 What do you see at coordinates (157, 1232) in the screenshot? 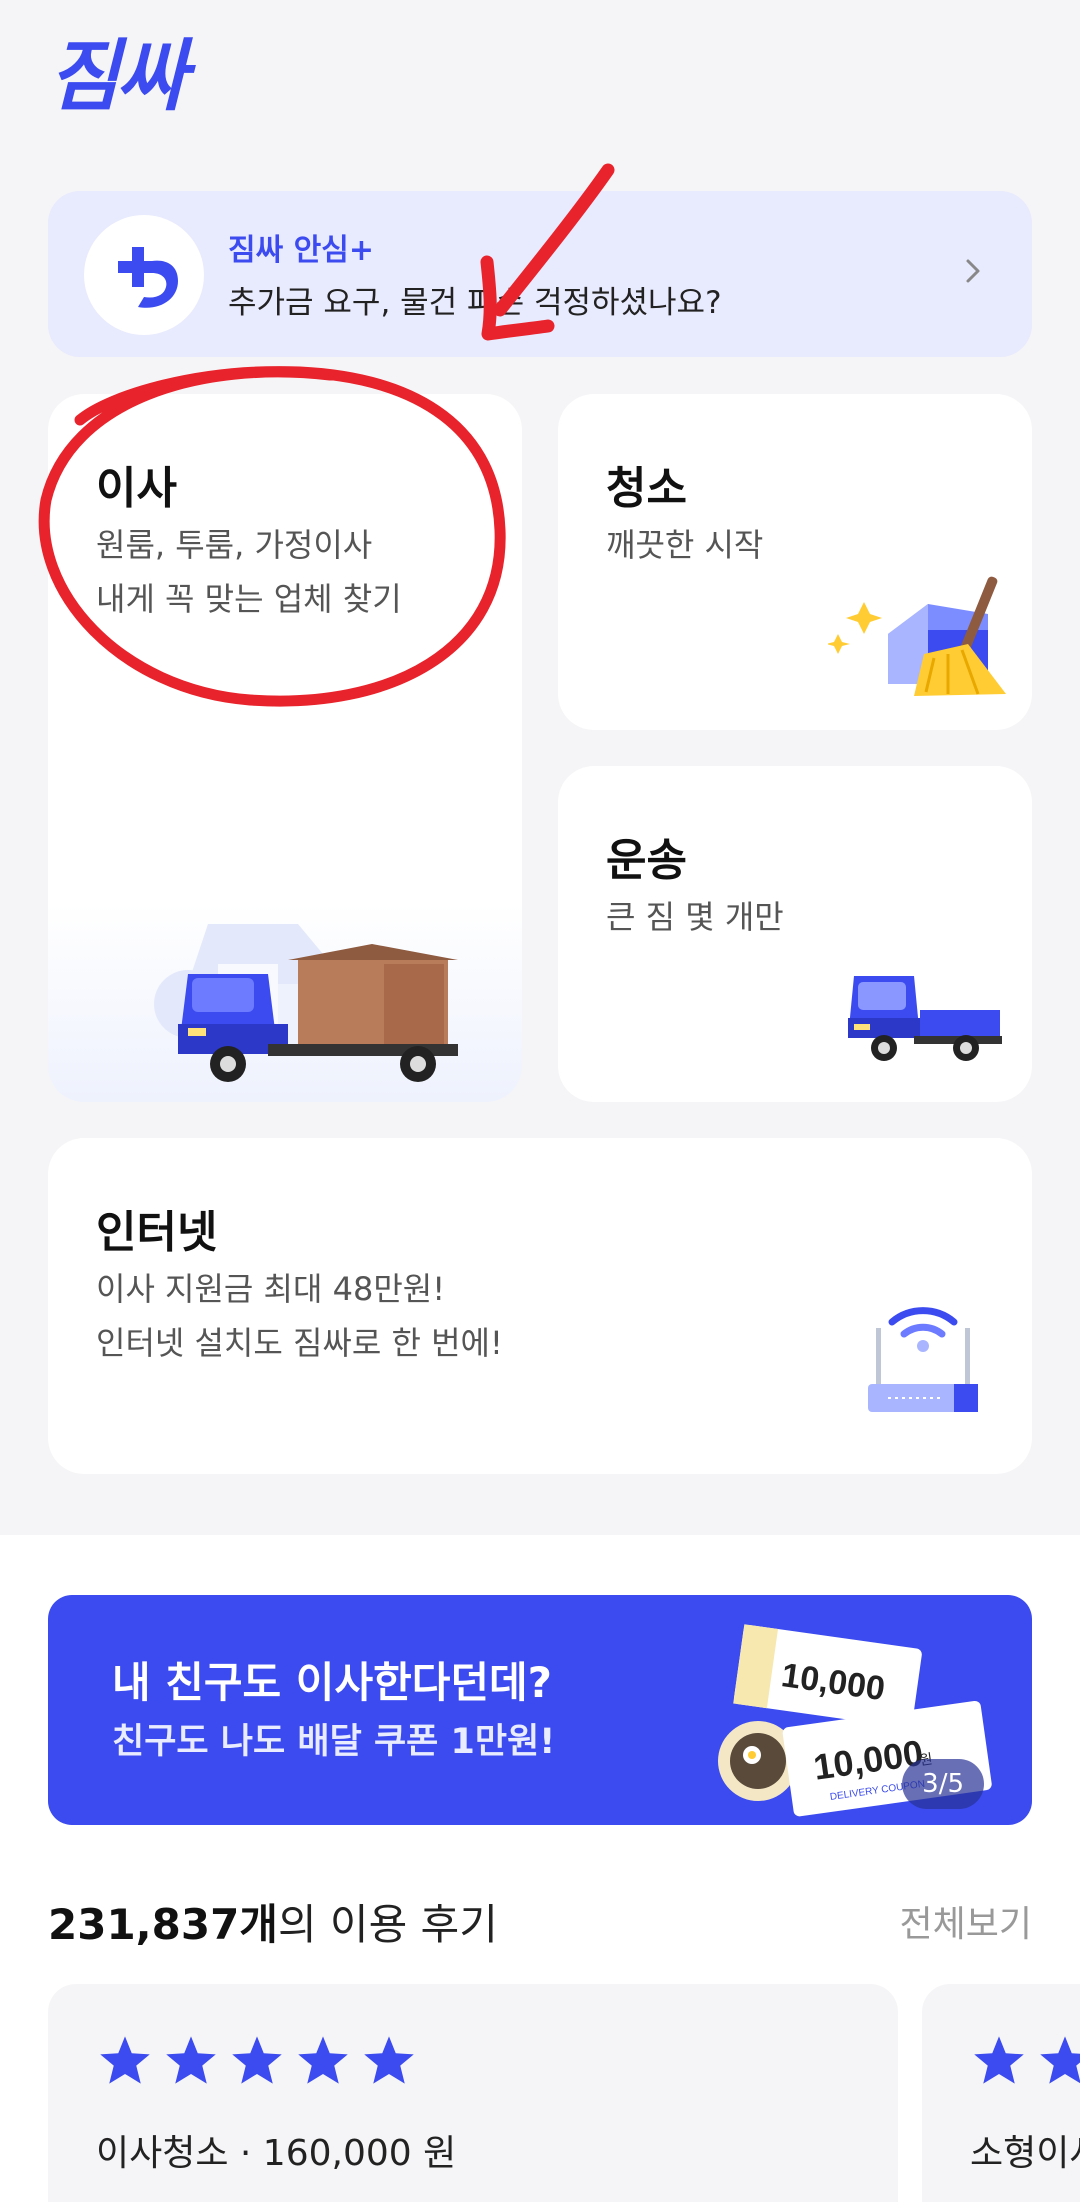
I see `card-title: 인터넷` at bounding box center [157, 1232].